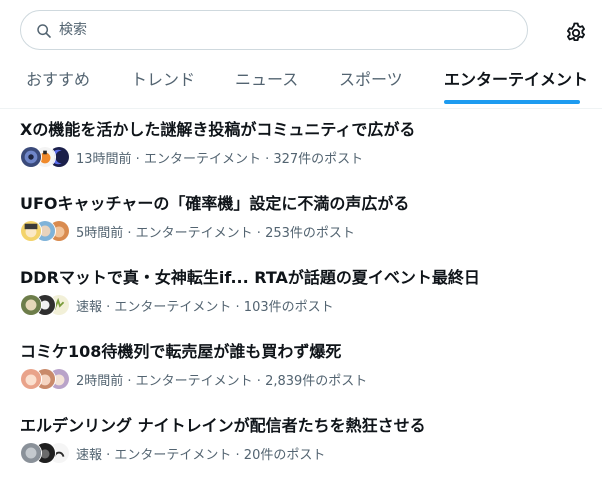  I want to click on trend-meta: 2時間前 · エンターテイメント · 2,839件のポスト, so click(193, 379).